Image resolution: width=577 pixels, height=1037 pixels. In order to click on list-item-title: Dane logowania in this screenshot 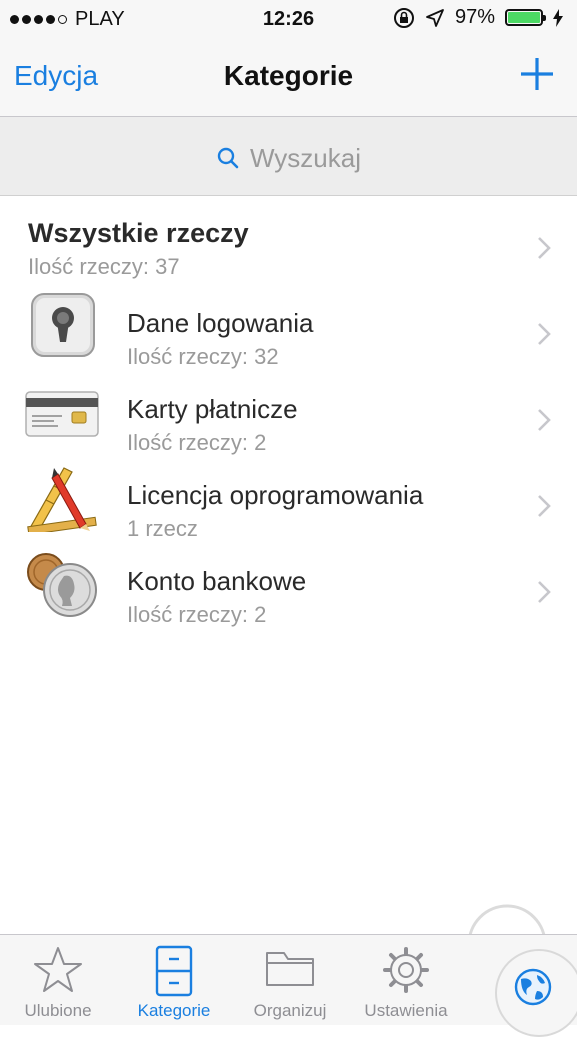, I will do `click(220, 323)`.